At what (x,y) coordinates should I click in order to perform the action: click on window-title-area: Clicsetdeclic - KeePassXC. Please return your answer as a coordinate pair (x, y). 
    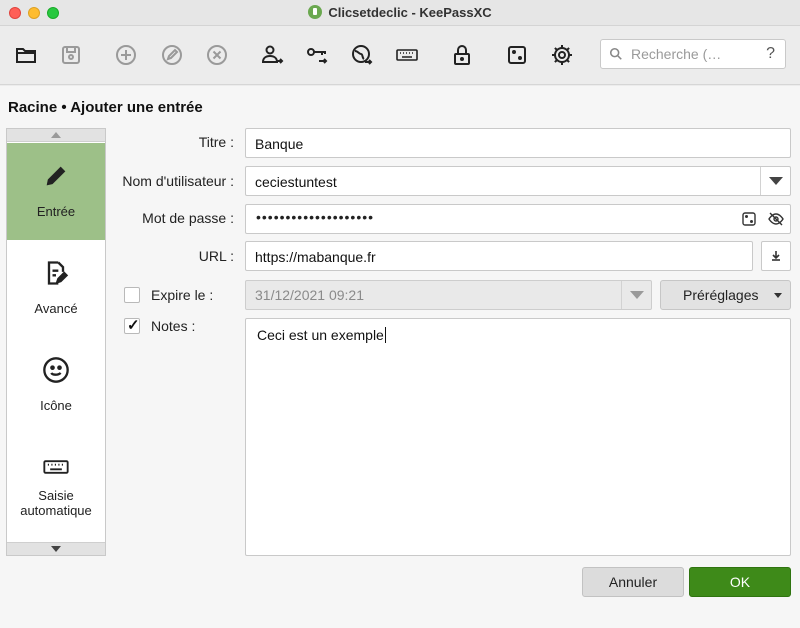
    Looking at the image, I should click on (400, 12).